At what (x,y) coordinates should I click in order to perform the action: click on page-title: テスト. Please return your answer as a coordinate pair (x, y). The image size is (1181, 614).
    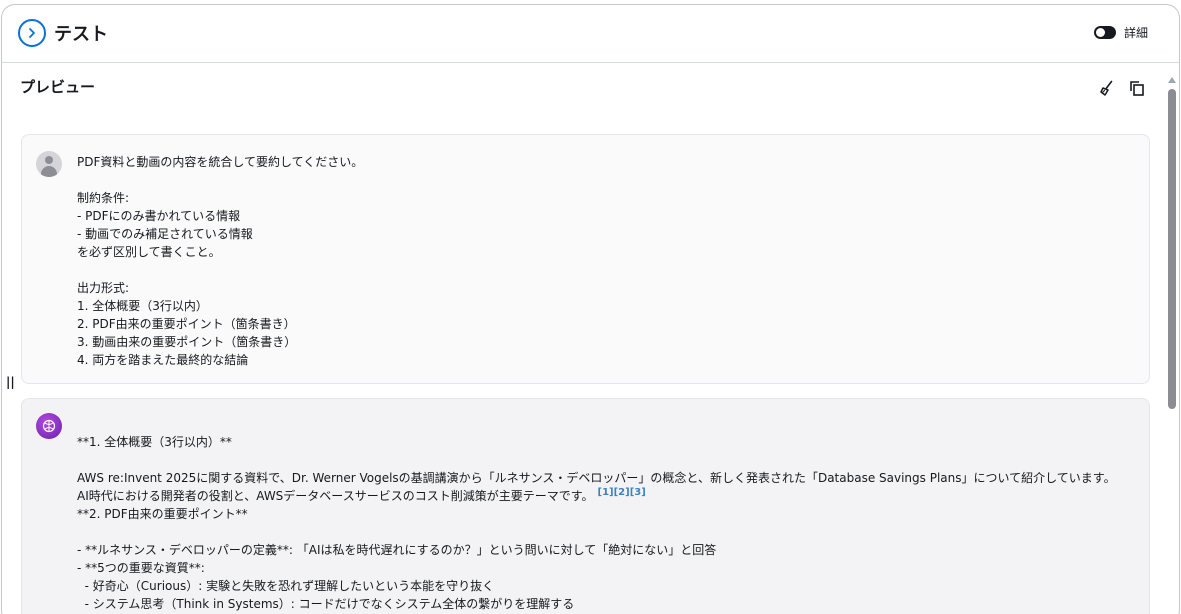
    Looking at the image, I should click on (81, 34).